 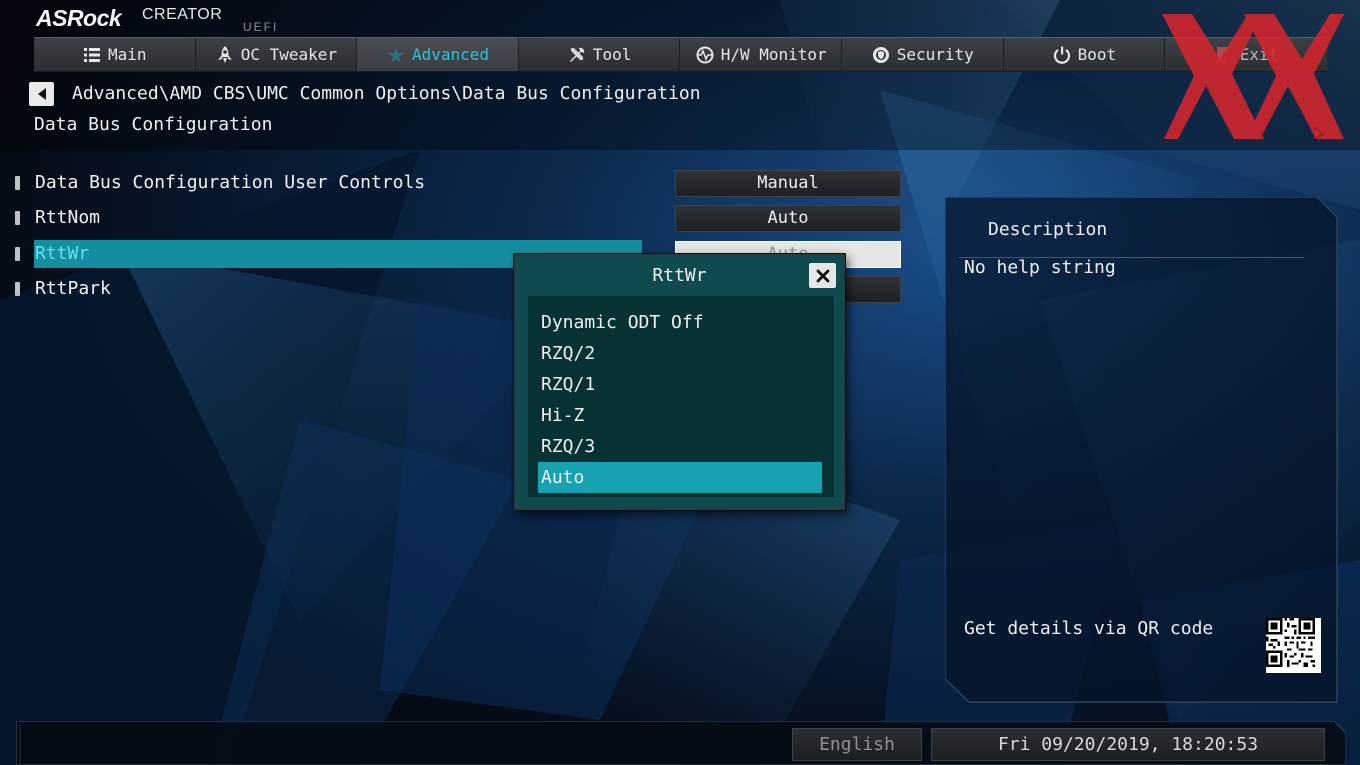 What do you see at coordinates (230, 182) in the screenshot?
I see `setting-label: Data Bus Configuration User Controls` at bounding box center [230, 182].